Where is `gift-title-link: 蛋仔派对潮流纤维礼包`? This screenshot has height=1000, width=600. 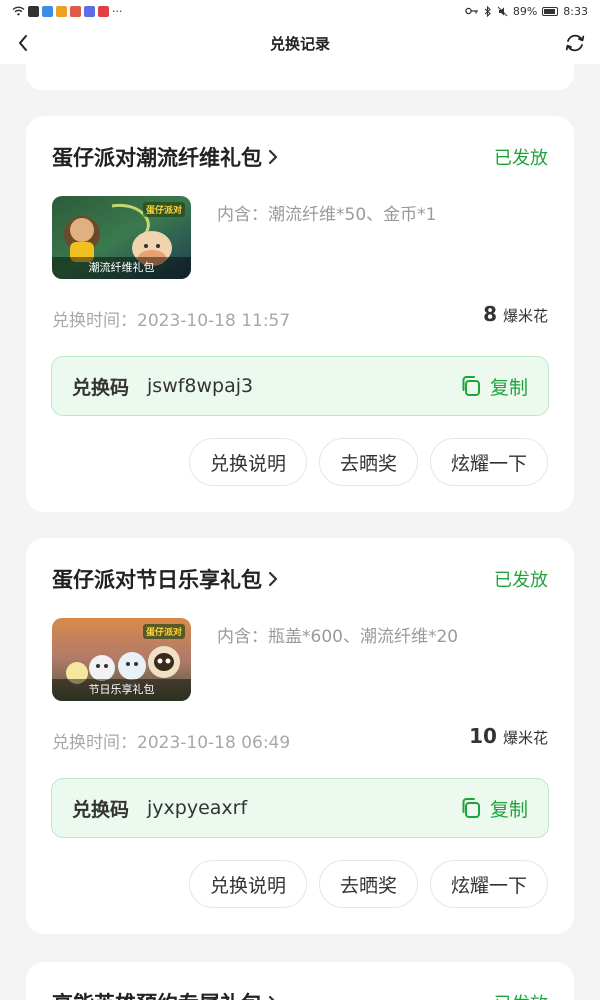 gift-title-link: 蛋仔派对潮流纤维礼包 is located at coordinates (165, 157).